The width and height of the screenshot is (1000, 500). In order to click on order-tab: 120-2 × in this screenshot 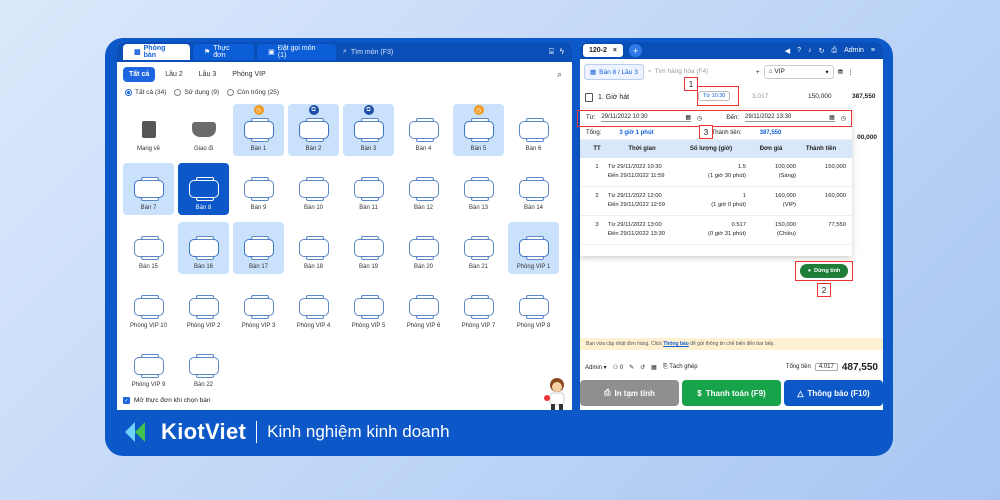, I will do `click(603, 50)`.